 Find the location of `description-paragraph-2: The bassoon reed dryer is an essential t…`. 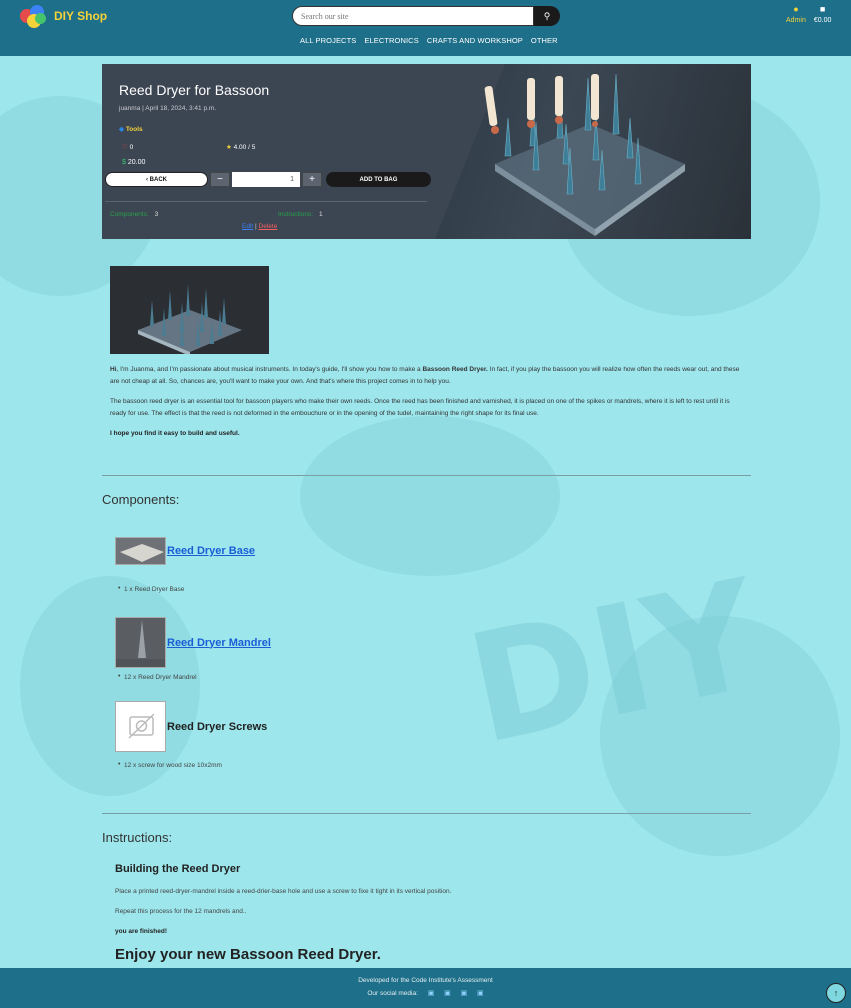

description-paragraph-2: The bassoon reed dryer is an essential t… is located at coordinates (420, 407).